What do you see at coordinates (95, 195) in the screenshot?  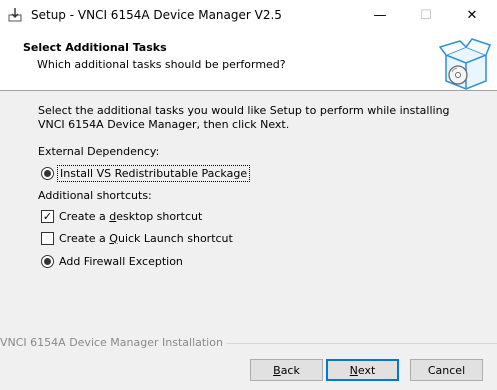 I see `additional-shortcuts-label: Additional shortcuts:` at bounding box center [95, 195].